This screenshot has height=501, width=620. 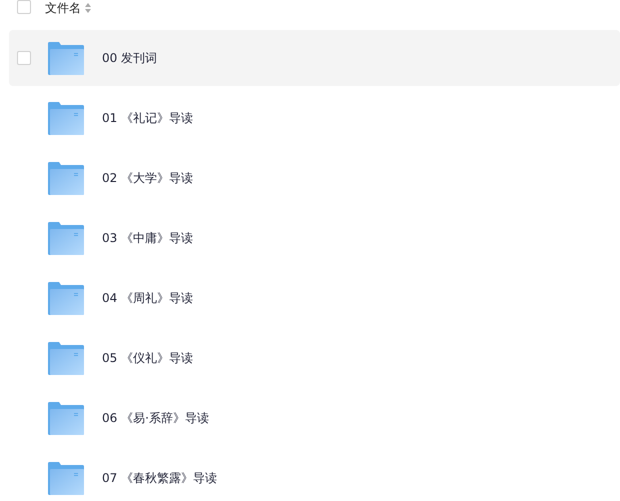 What do you see at coordinates (314, 475) in the screenshot?
I see `file-row: 07 《春秋繁露》导读` at bounding box center [314, 475].